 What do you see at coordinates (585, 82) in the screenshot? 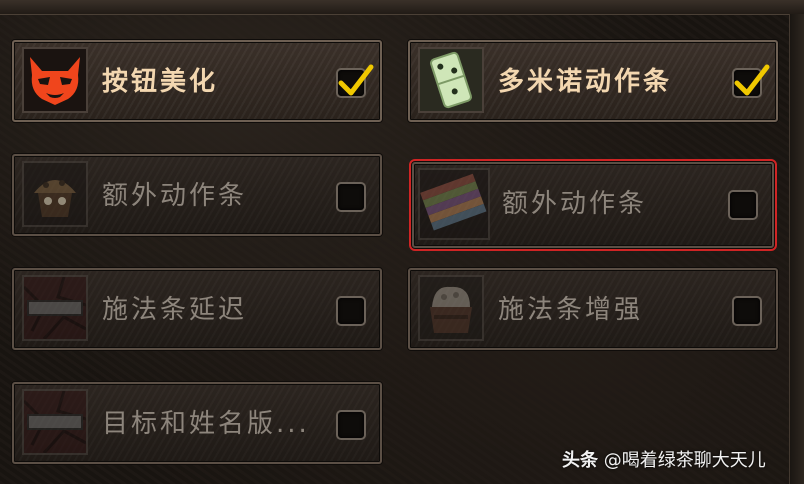
I see `addon-label: 多米诺动作条` at bounding box center [585, 82].